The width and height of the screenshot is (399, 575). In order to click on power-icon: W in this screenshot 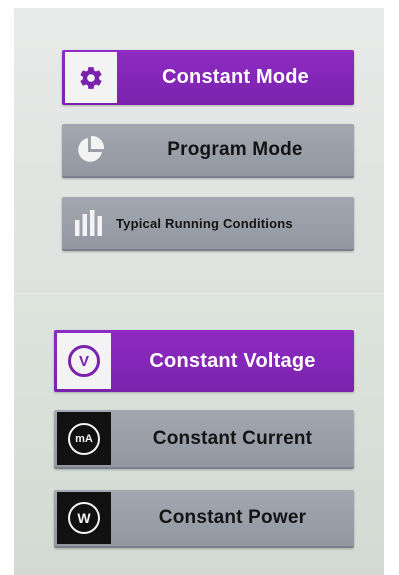, I will do `click(84, 518)`.